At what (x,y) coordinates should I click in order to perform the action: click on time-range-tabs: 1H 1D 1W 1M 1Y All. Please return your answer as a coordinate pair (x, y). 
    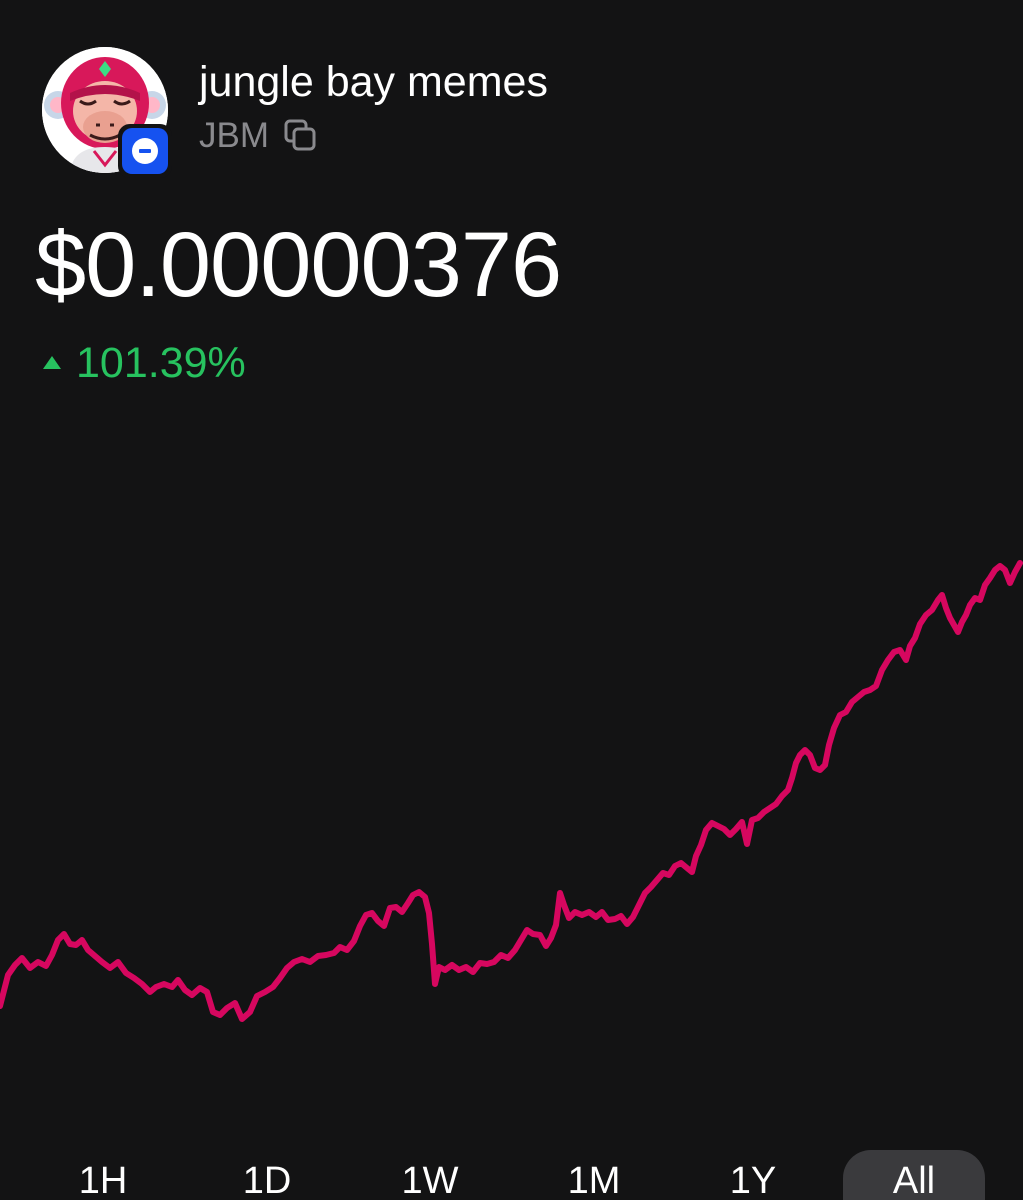
    Looking at the image, I should click on (511, 1175).